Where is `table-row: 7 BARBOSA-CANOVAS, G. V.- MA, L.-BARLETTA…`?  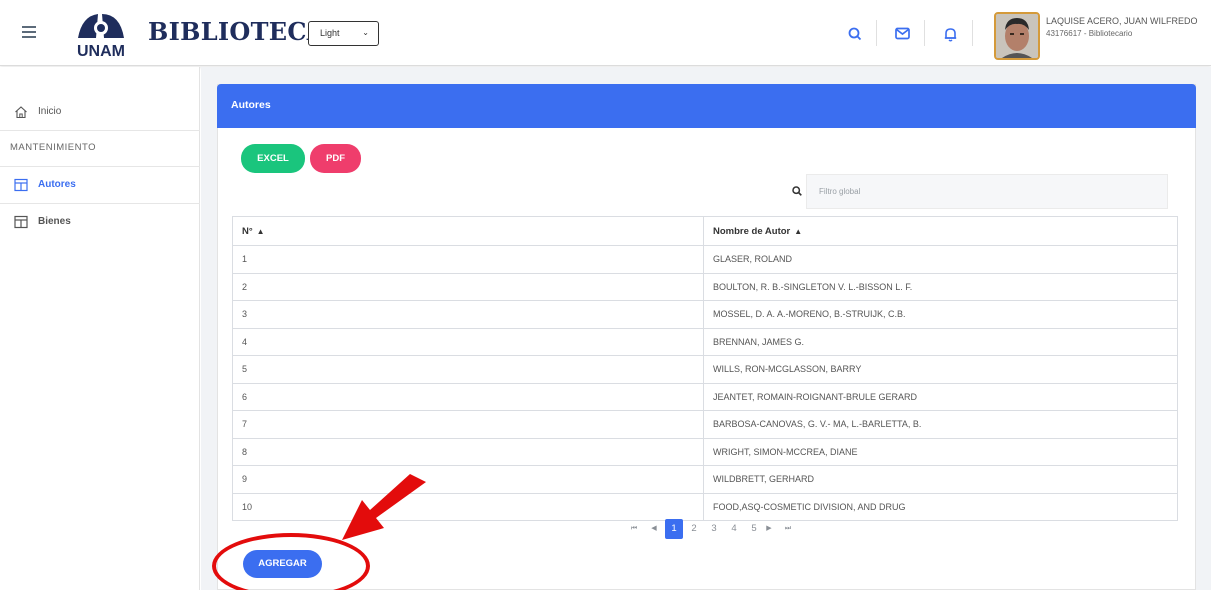 table-row: 7 BARBOSA-CANOVAS, G. V.- MA, L.-BARLETTA… is located at coordinates (705, 424).